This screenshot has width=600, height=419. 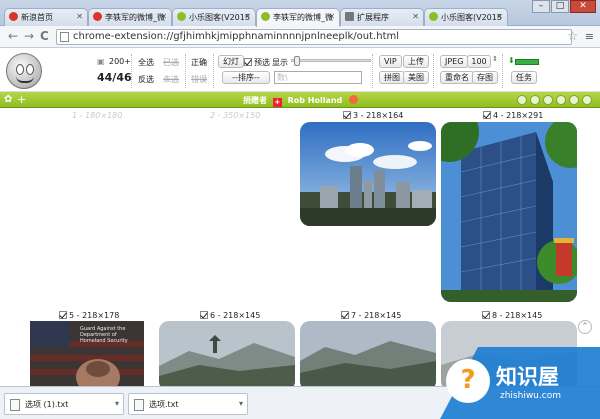 What do you see at coordinates (354, 99) in the screenshot?
I see `heart-badge-icon` at bounding box center [354, 99].